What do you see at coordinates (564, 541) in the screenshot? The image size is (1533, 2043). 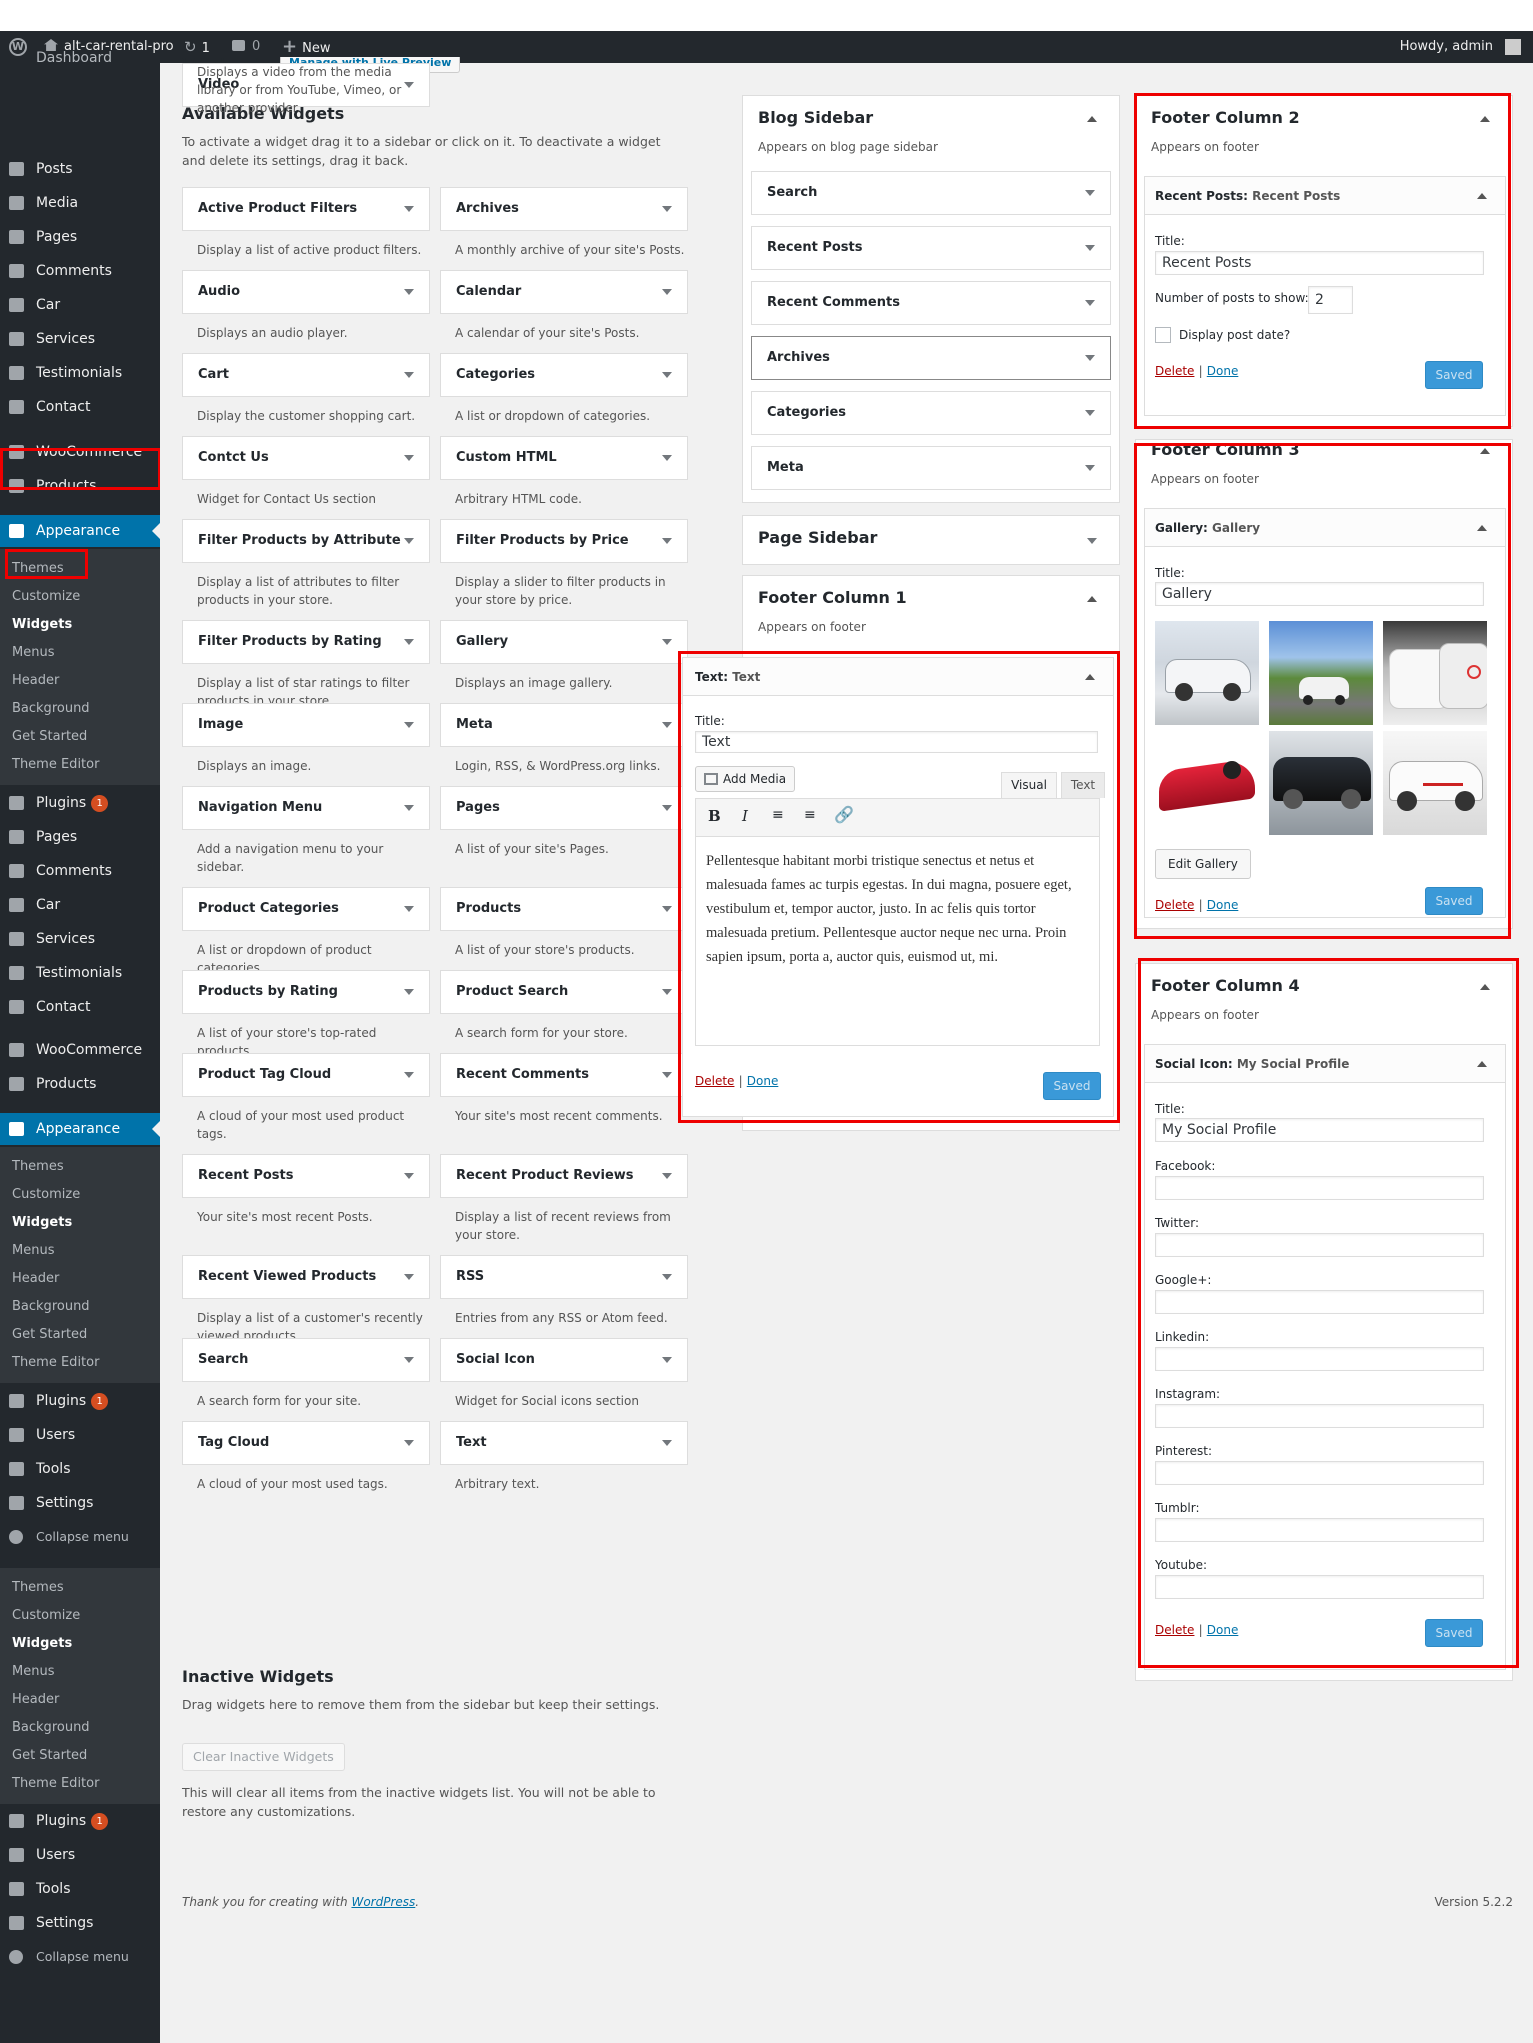 I see `widget-filter-products-by-price: Filter Products by Price` at bounding box center [564, 541].